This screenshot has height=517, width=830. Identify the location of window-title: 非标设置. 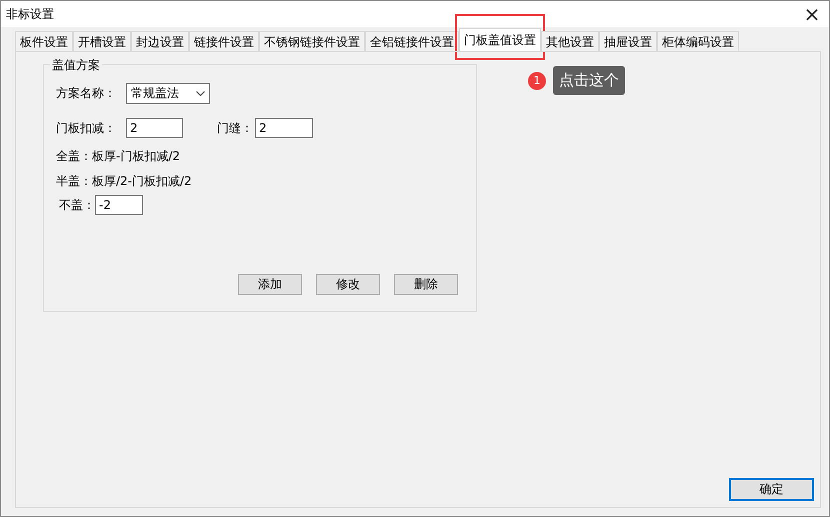
(30, 14).